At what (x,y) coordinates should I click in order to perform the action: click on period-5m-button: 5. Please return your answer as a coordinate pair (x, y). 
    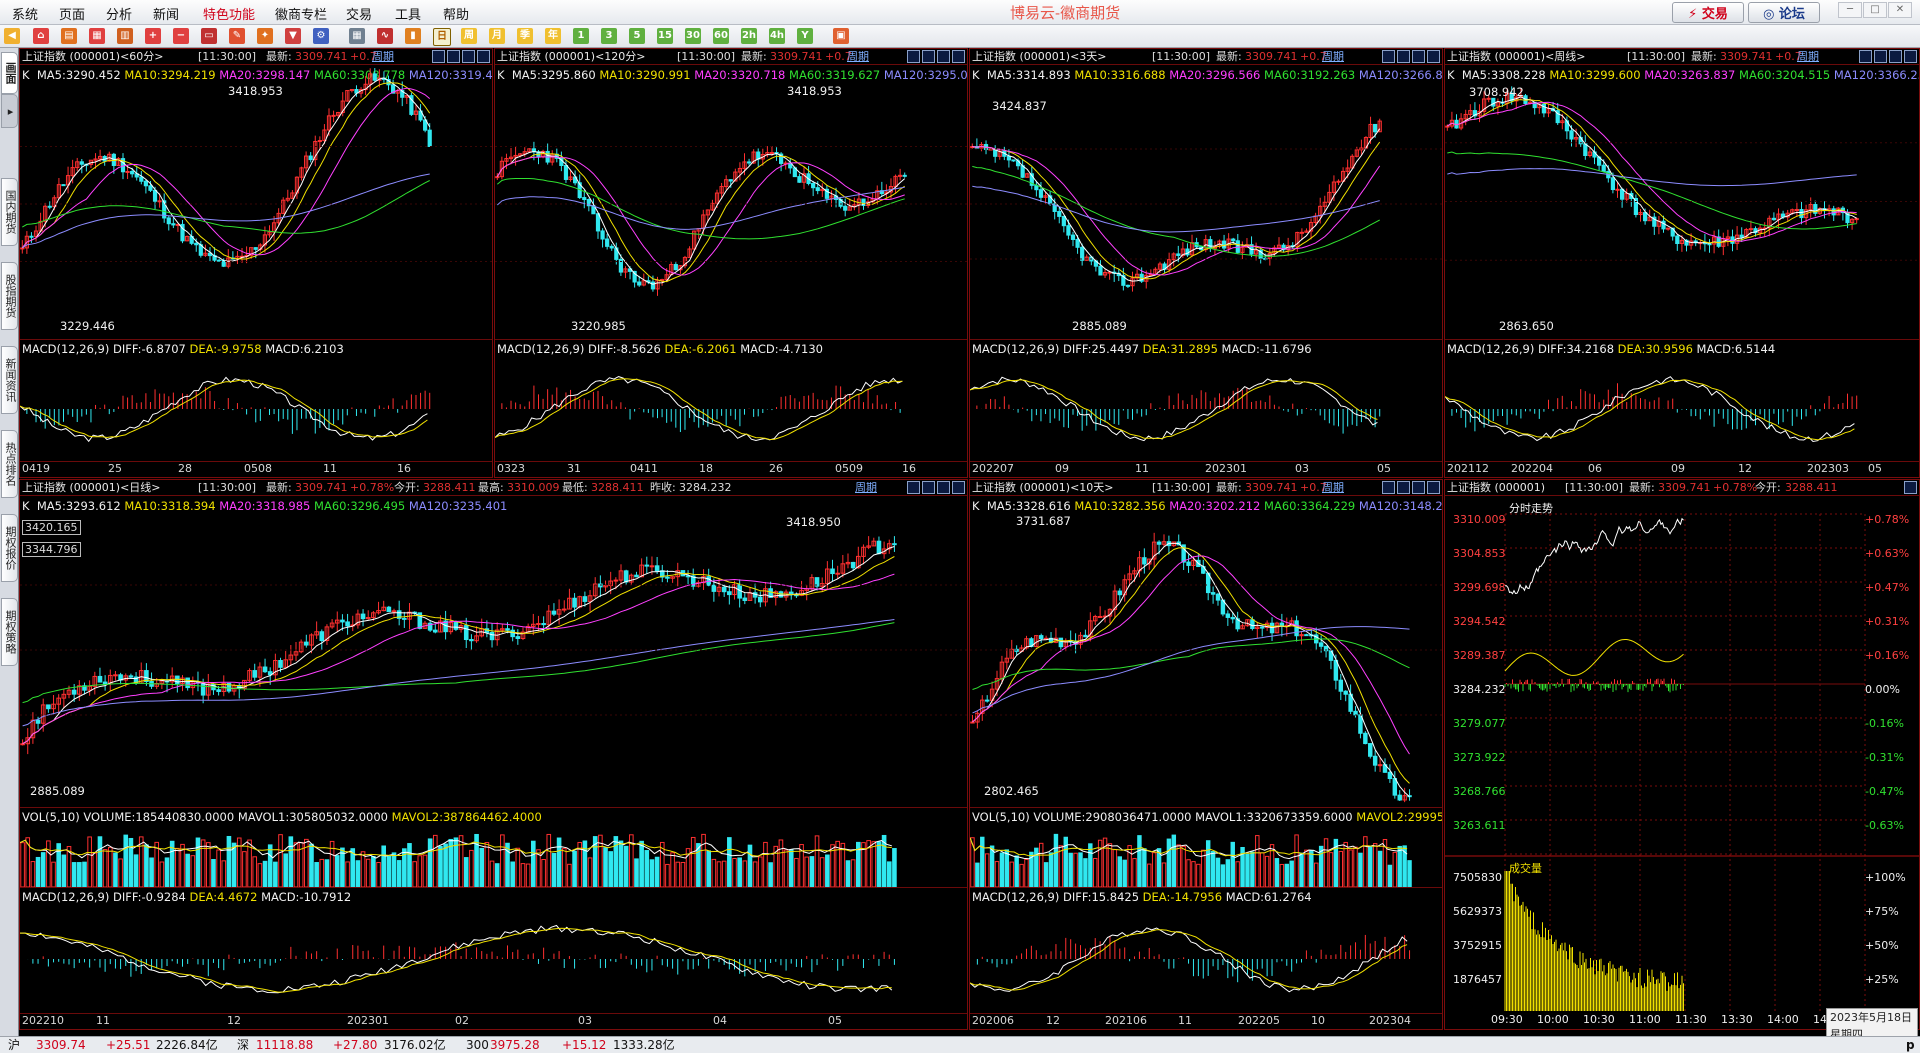
    Looking at the image, I should click on (637, 36).